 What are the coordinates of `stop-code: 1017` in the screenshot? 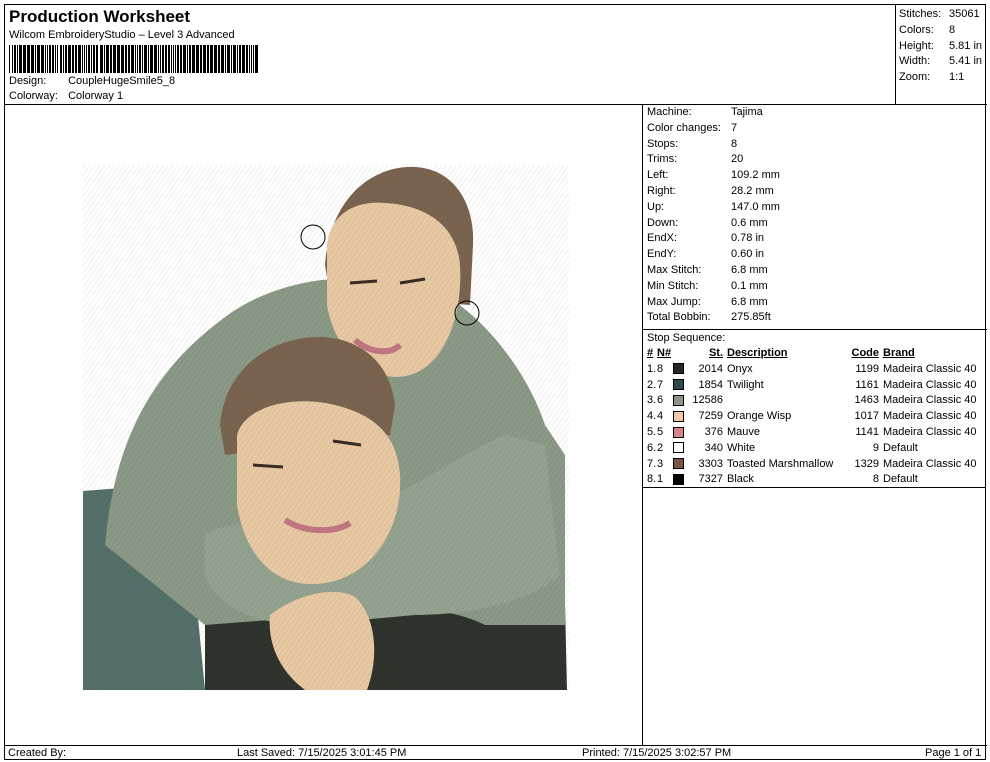 It's located at (866, 416).